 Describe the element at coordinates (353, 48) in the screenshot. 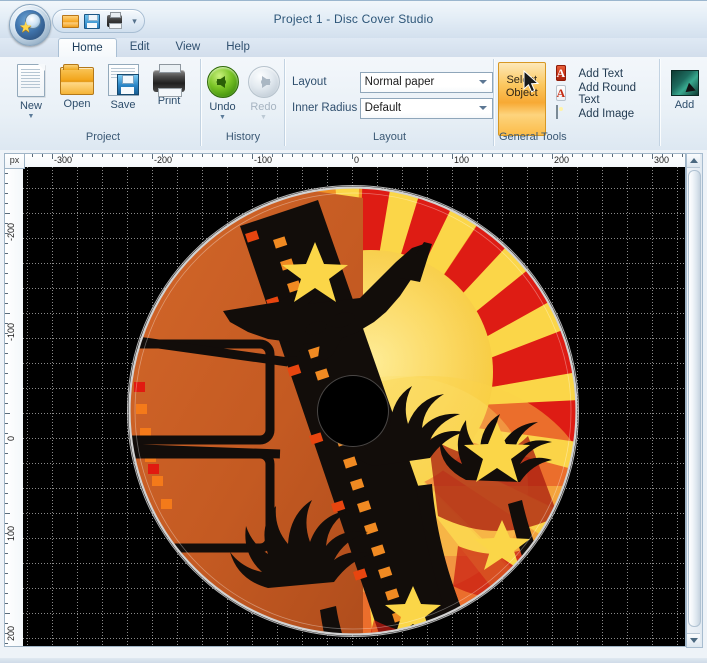

I see `ribbon-tab-strip: Home Edit View Help` at that location.